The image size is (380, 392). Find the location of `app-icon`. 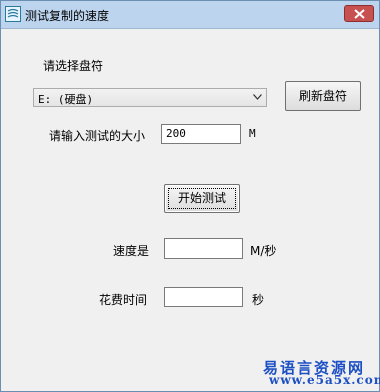

app-icon is located at coordinates (13, 14).